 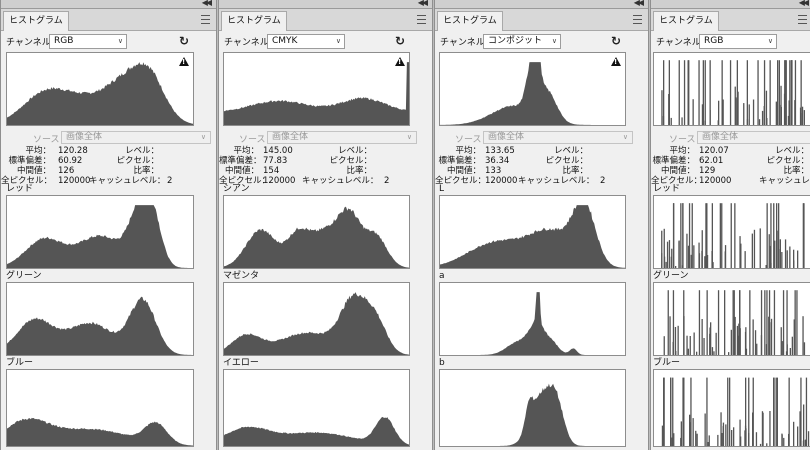 I want to click on std-value: 60.92, so click(x=70, y=161).